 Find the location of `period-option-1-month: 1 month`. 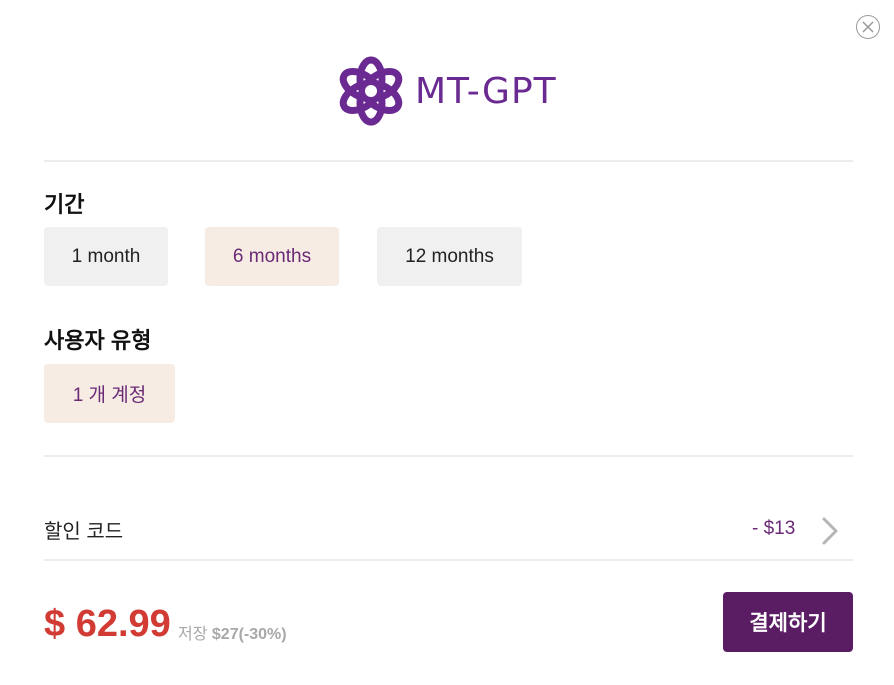

period-option-1-month: 1 month is located at coordinates (106, 256).